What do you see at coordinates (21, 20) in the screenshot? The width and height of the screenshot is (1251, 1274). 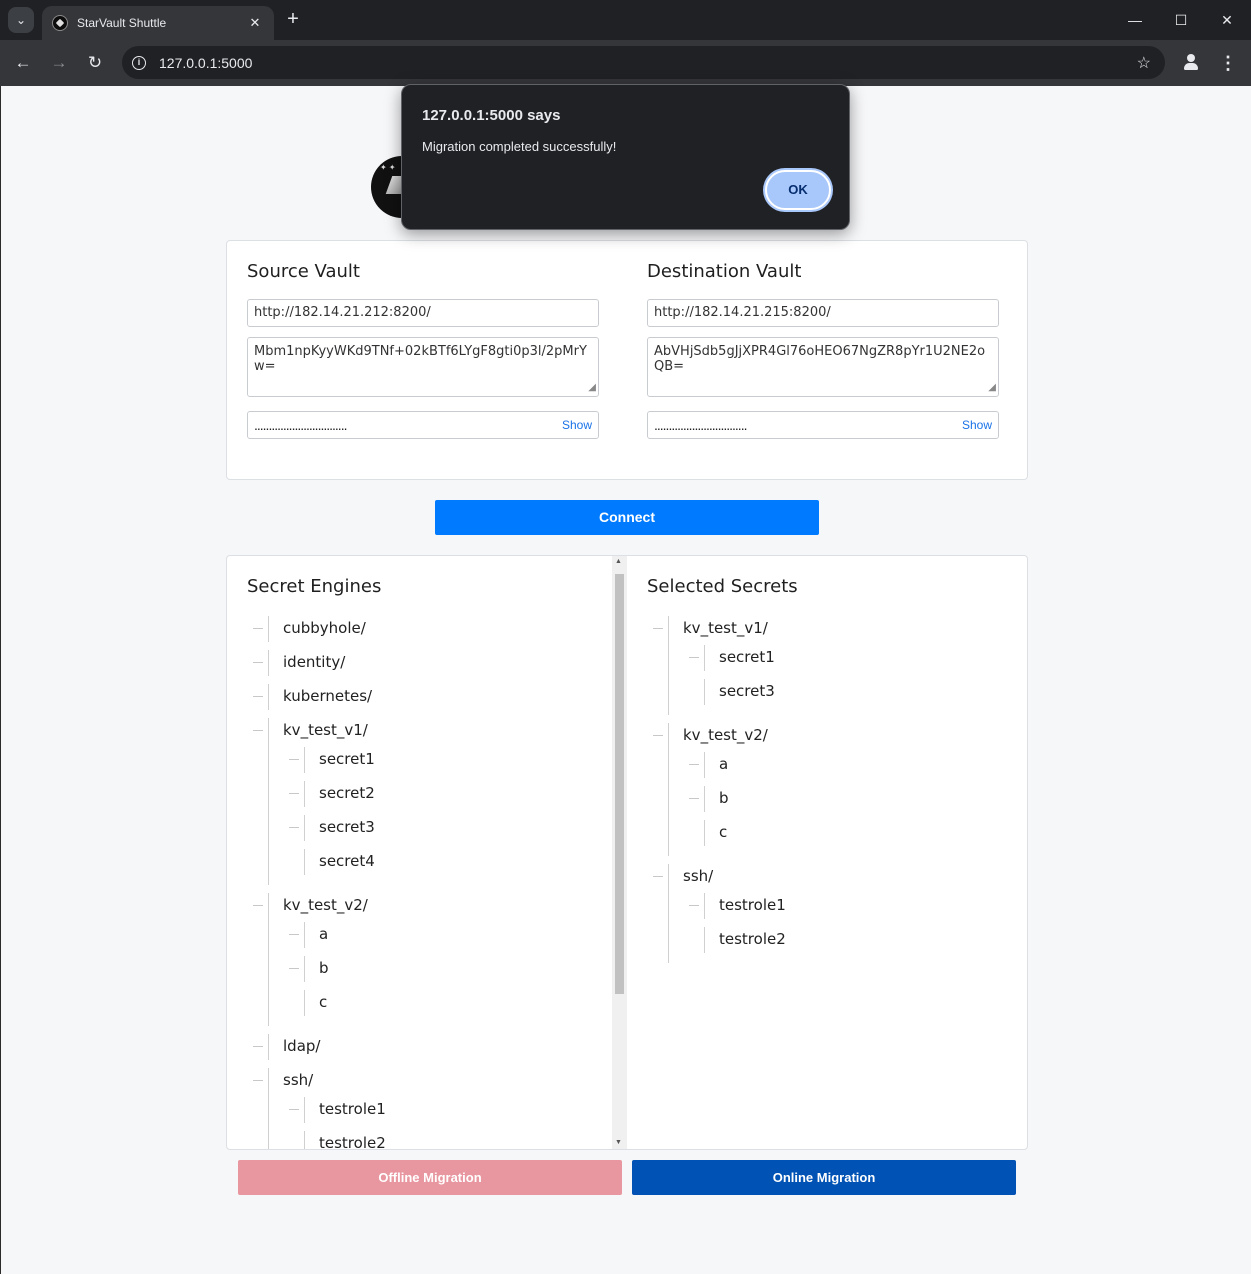 I see `tab-search-button: ⌄` at bounding box center [21, 20].